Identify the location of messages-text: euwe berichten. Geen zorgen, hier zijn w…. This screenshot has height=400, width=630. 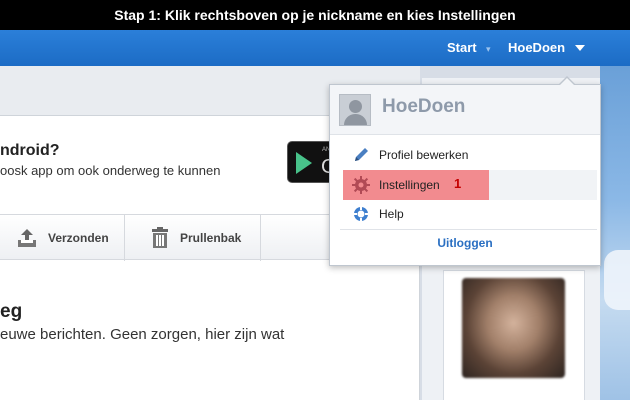
(142, 334).